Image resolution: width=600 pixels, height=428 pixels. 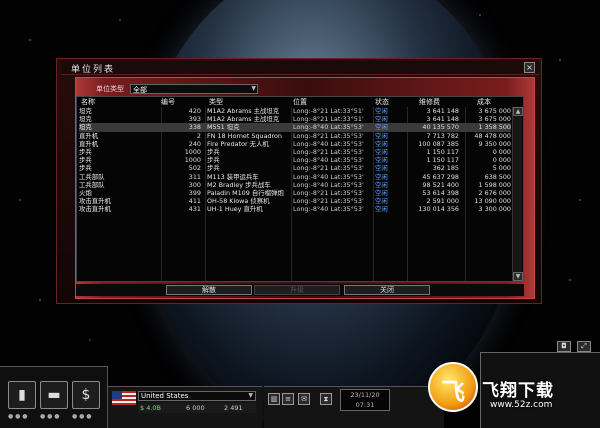 I want to click on col-cost: 成本, so click(x=484, y=102).